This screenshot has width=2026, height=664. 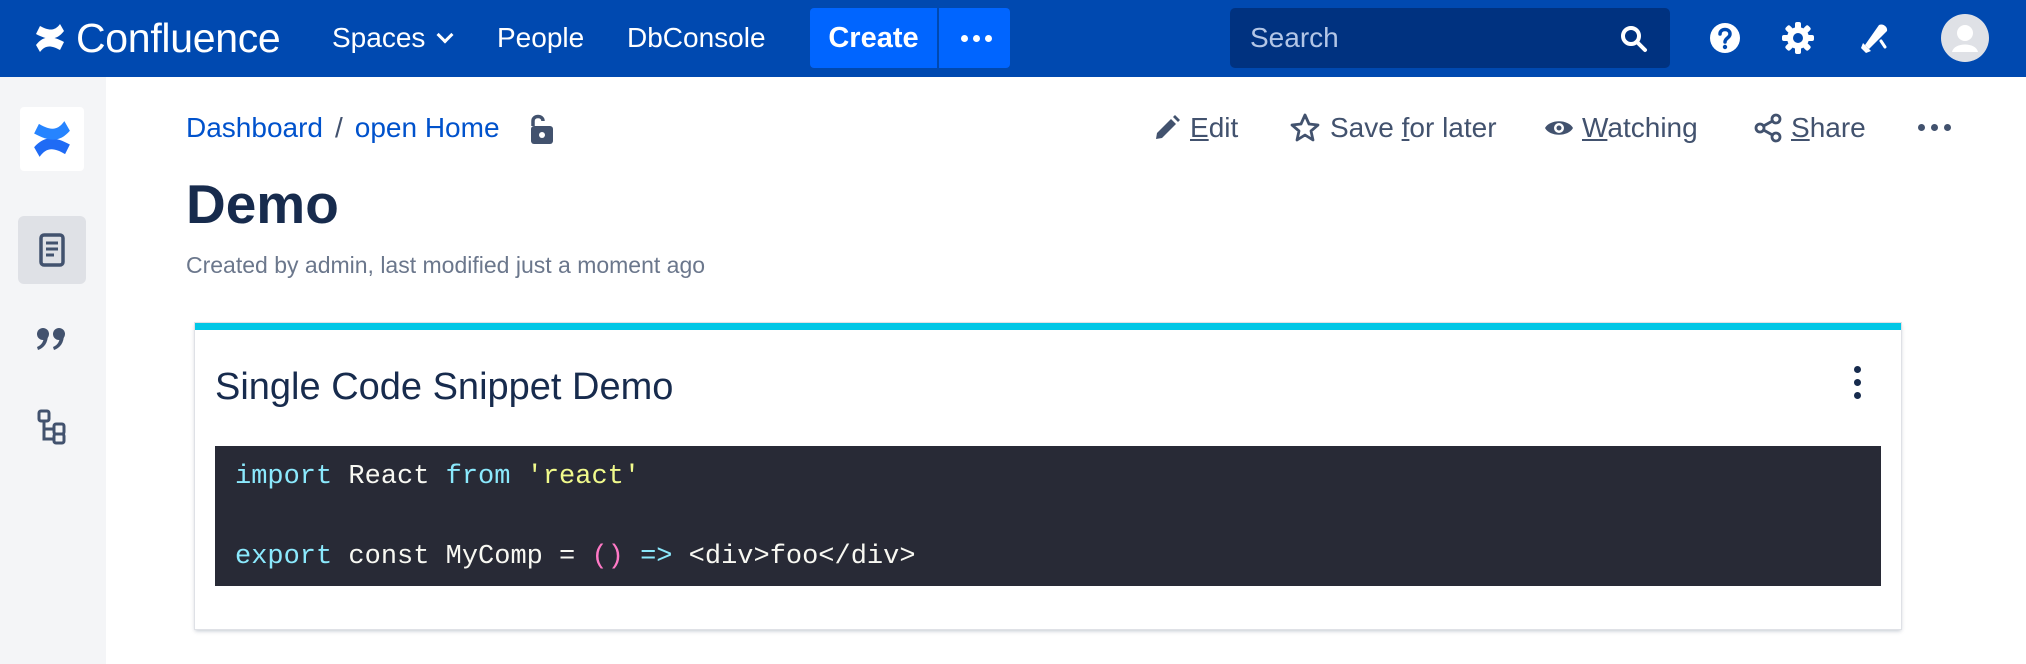 What do you see at coordinates (1857, 369) in the screenshot?
I see `vertical-kebab-icon` at bounding box center [1857, 369].